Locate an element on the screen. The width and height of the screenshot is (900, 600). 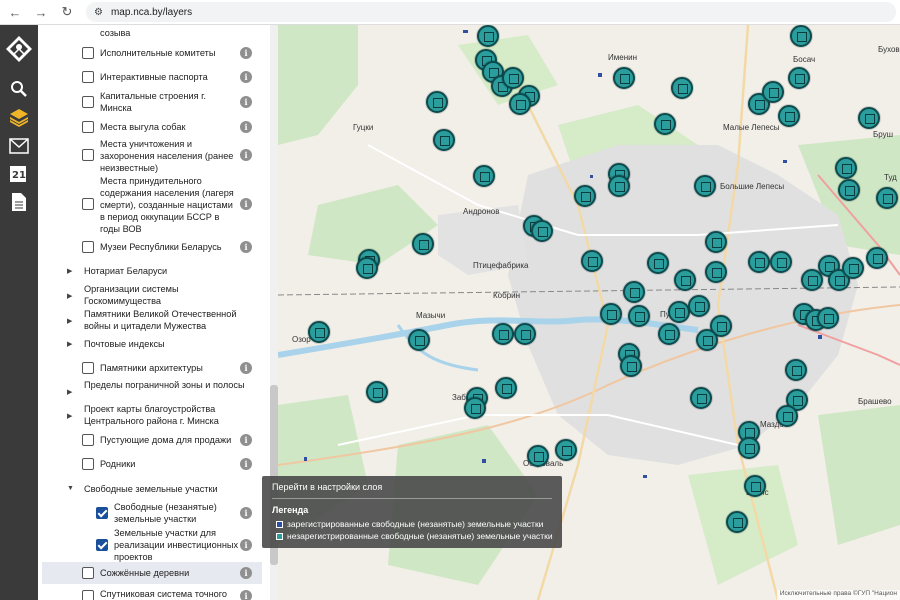
layer-row-capital-buildings: Капитальные строения г. Минска i is located at coordinates (154, 102).